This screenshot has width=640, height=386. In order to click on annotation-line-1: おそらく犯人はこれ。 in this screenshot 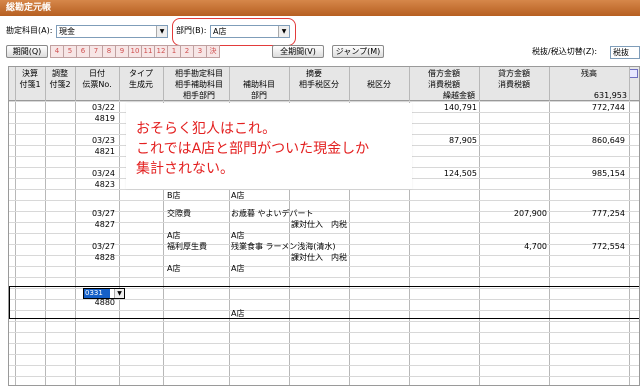, I will do `click(206, 129)`.